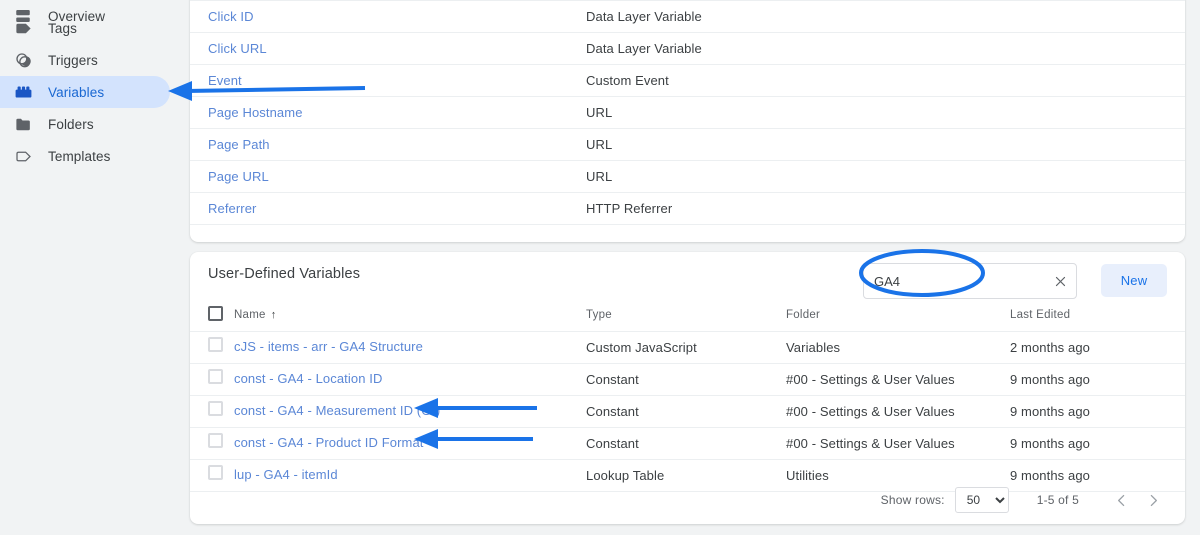  What do you see at coordinates (388, 16) in the screenshot?
I see `builtin-variable-name-cell: Click ID` at bounding box center [388, 16].